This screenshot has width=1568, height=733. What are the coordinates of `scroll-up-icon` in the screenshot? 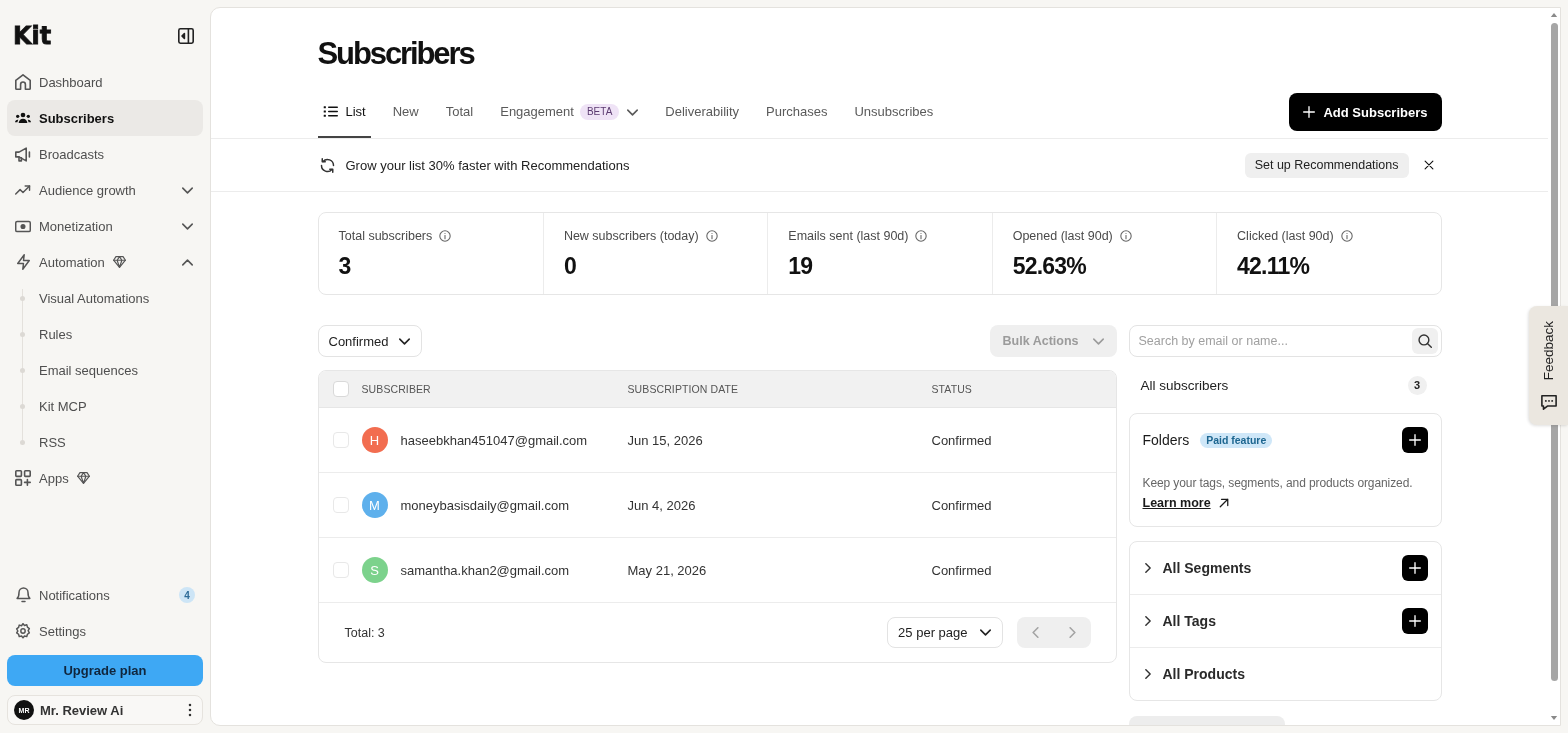 It's located at (1554, 15).